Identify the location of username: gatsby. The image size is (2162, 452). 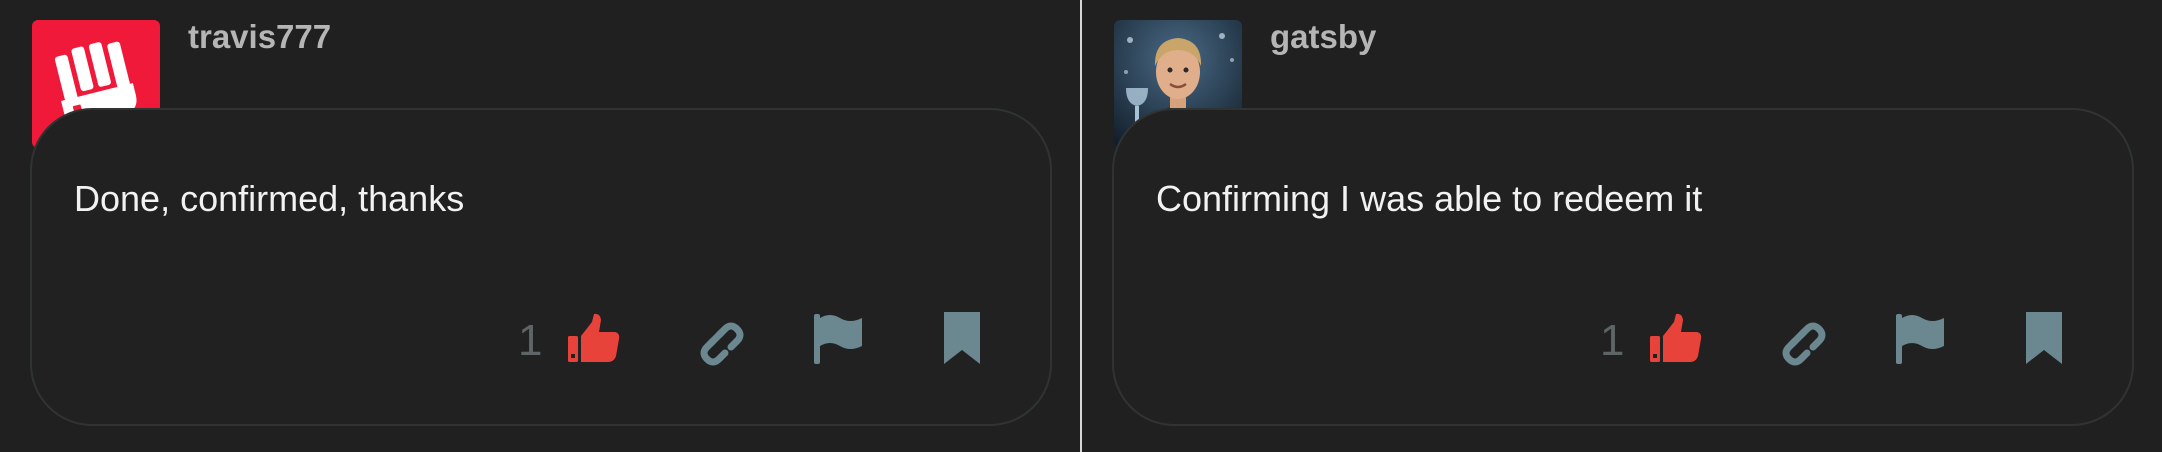
(1323, 37).